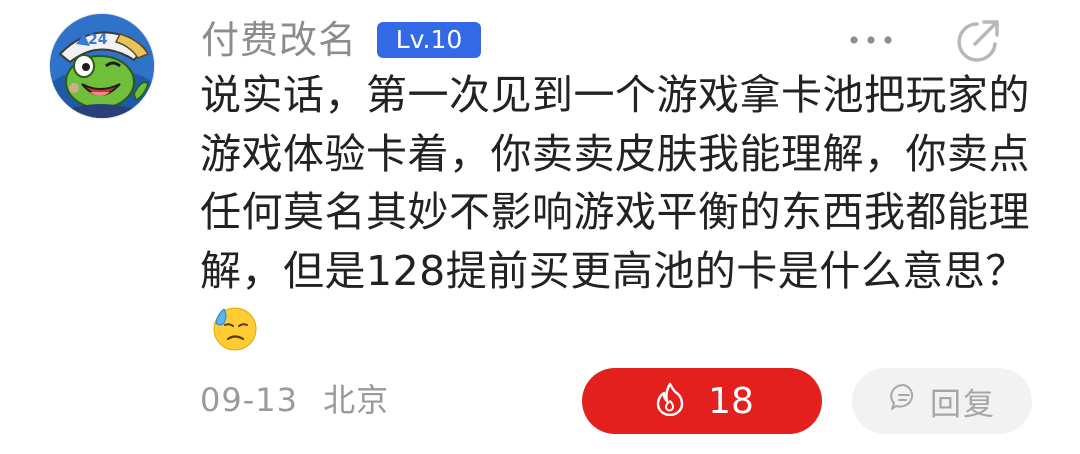 This screenshot has height=454, width=1080. I want to click on svg-text: 24, so click(98, 40).